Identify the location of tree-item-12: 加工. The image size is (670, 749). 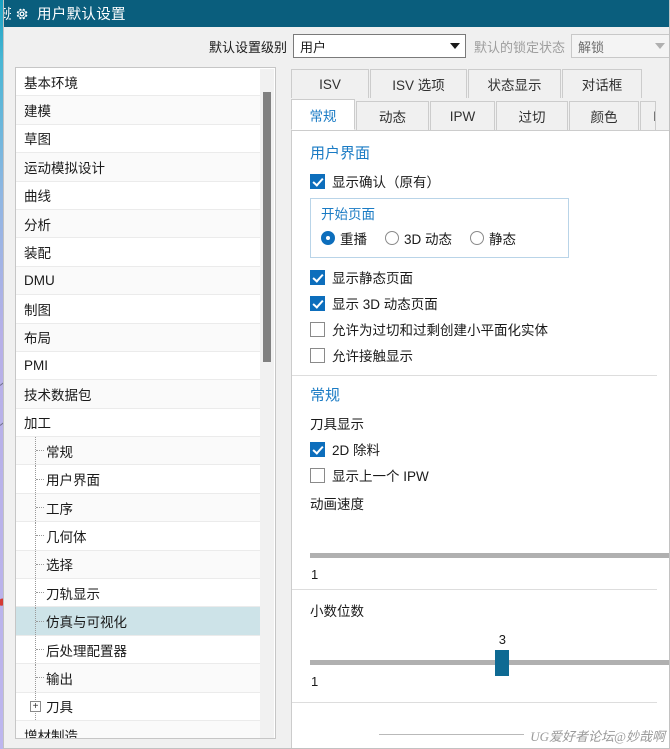
(139, 423).